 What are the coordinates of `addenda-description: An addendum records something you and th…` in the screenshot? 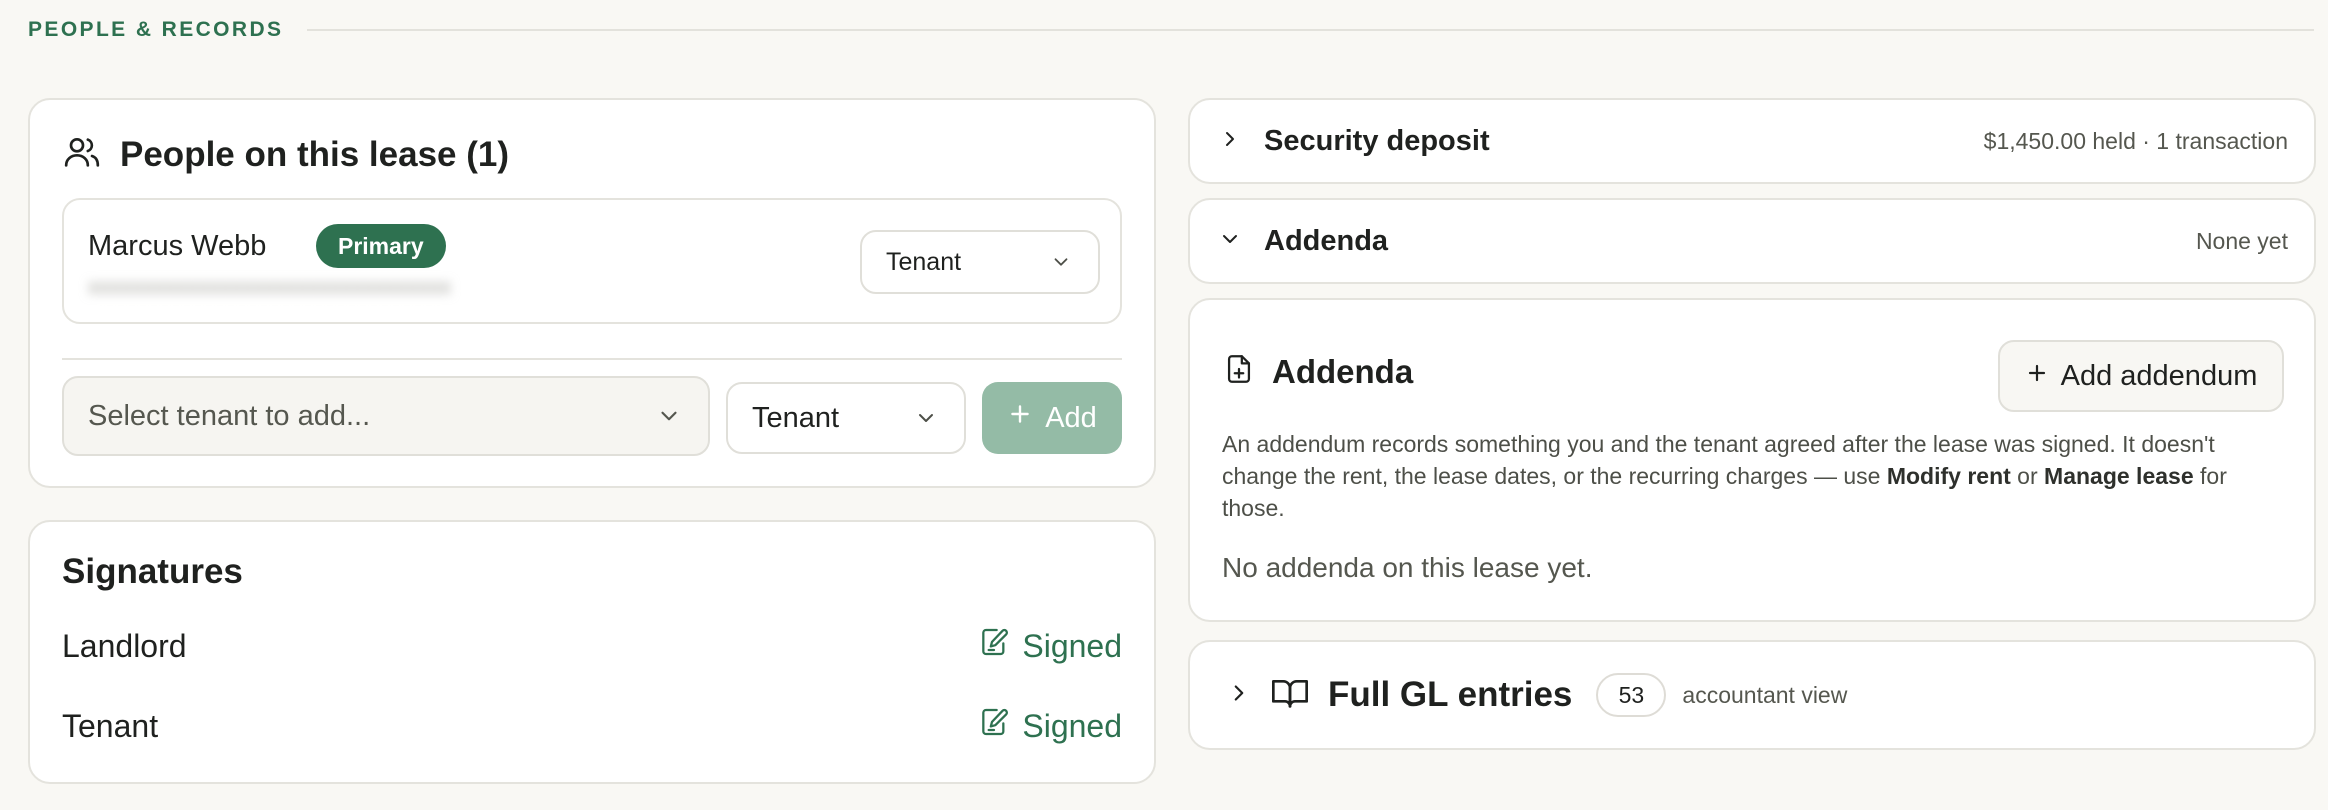 It's located at (1757, 476).